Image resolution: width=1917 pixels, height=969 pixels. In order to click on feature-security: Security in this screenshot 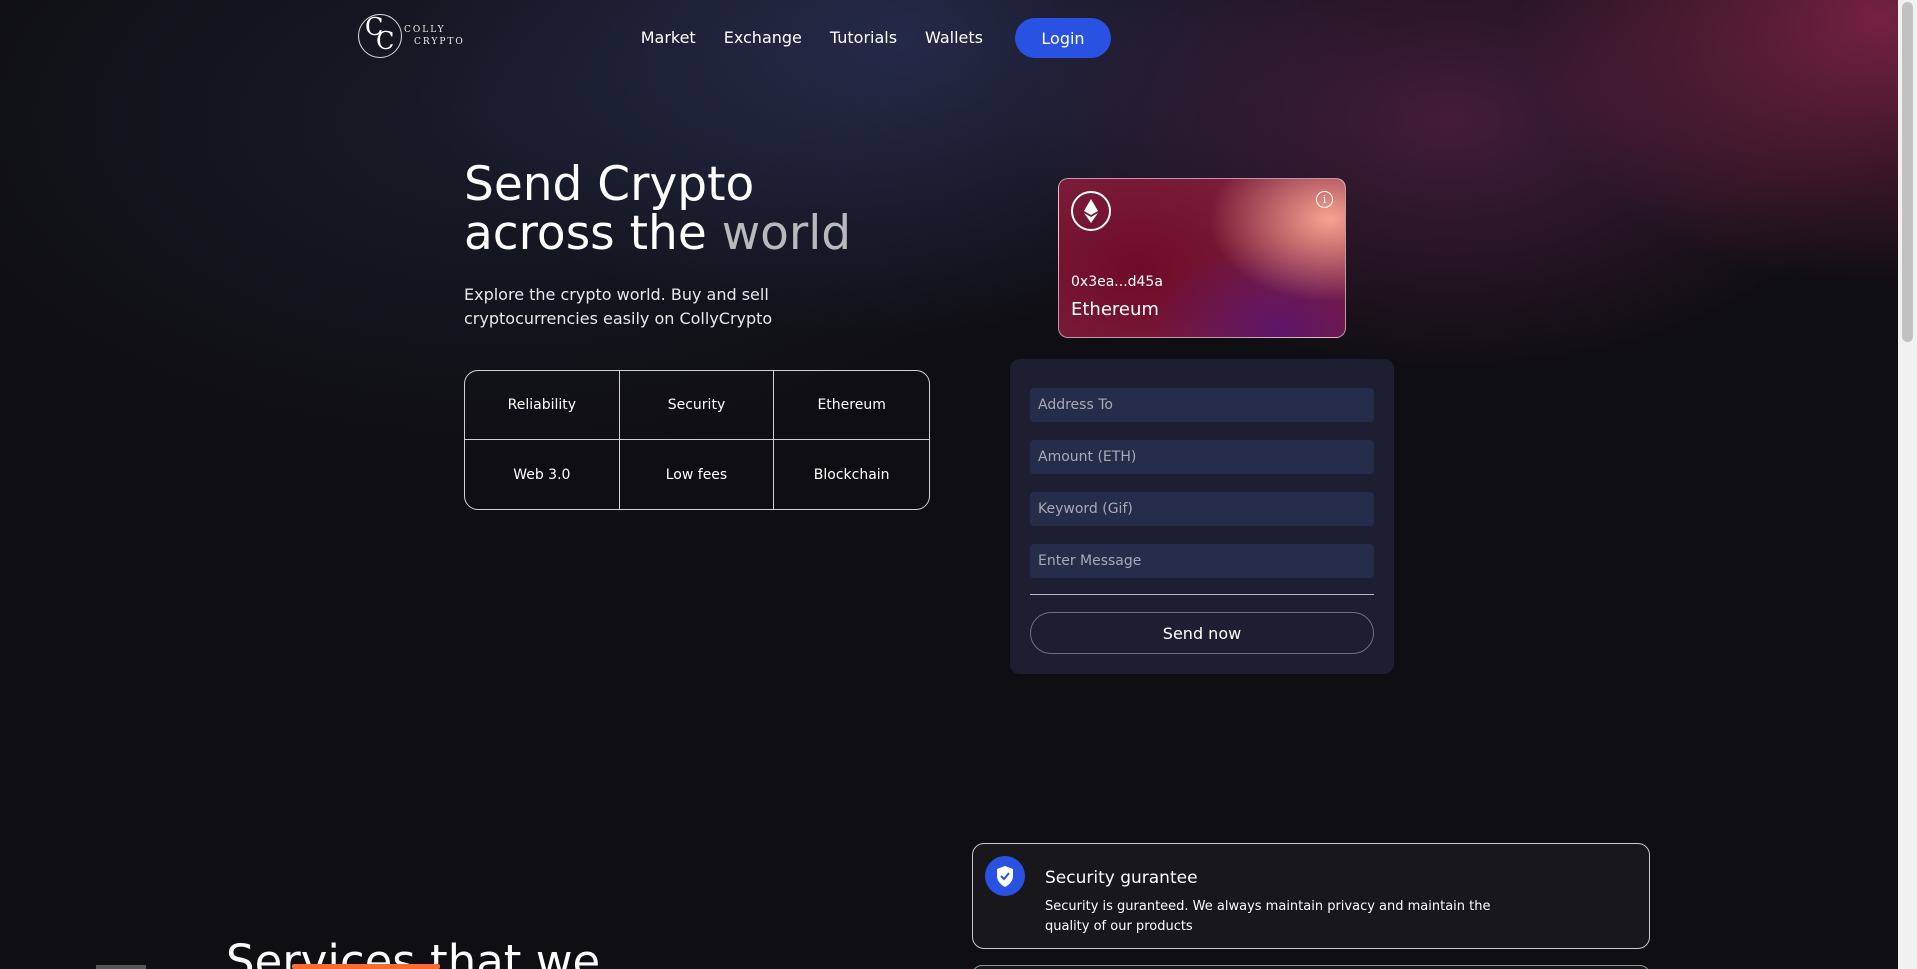, I will do `click(697, 405)`.